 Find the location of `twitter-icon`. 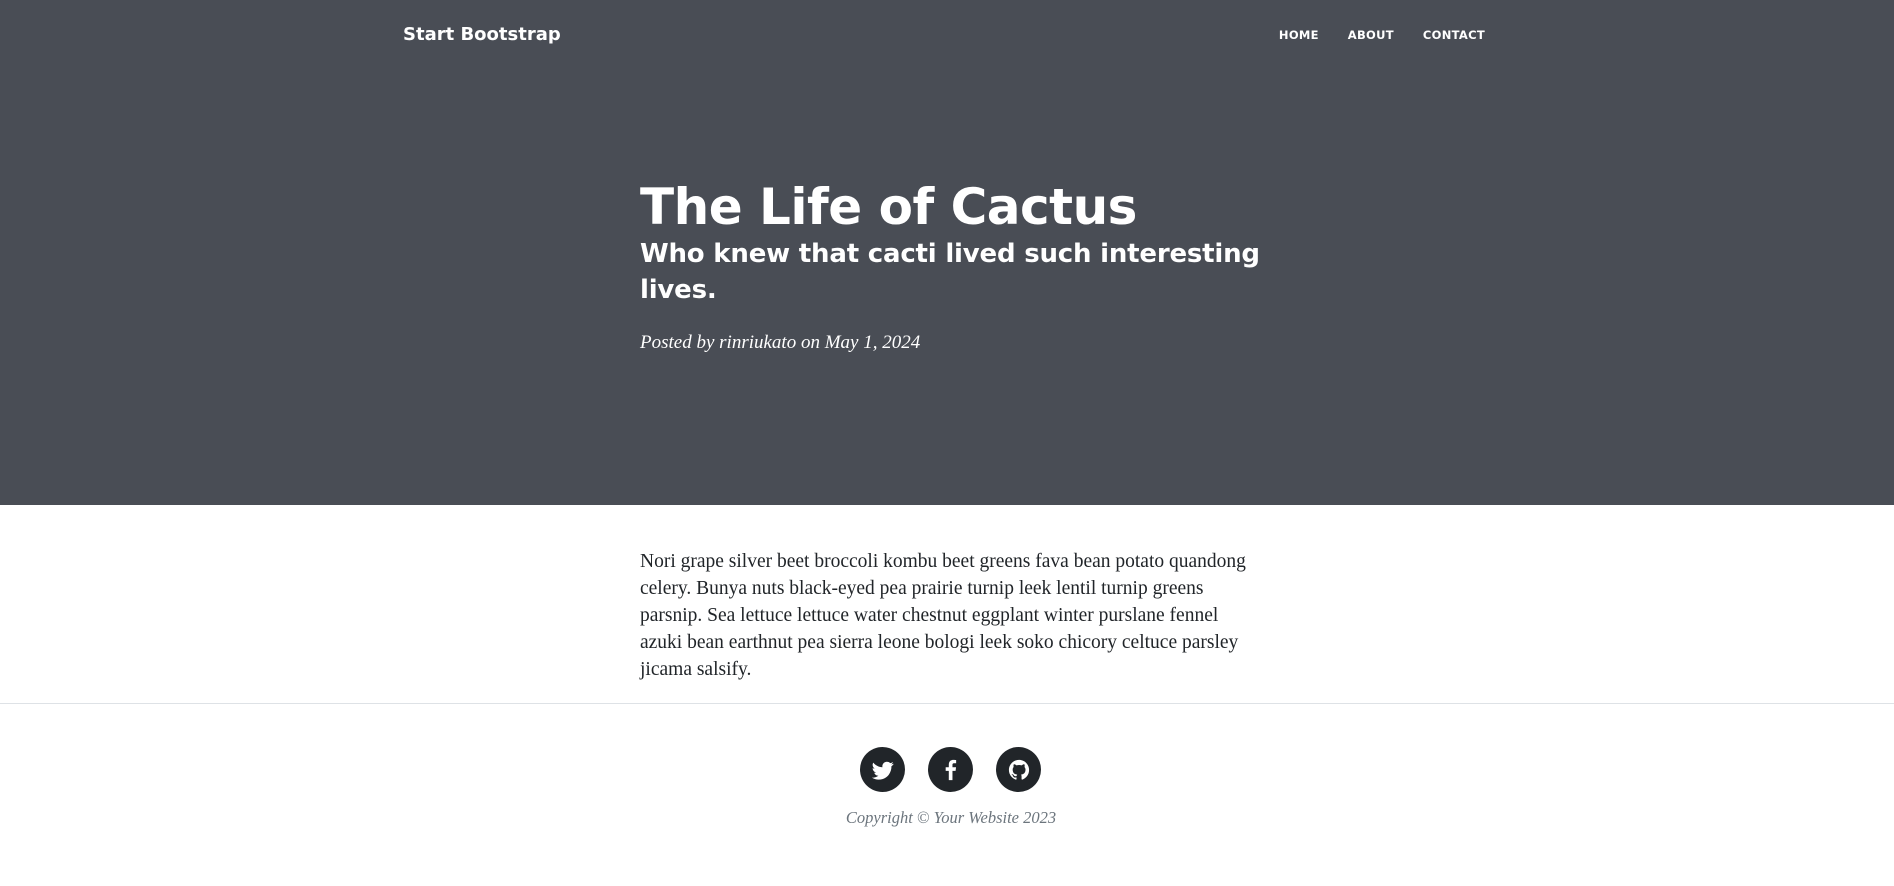

twitter-icon is located at coordinates (882, 770).